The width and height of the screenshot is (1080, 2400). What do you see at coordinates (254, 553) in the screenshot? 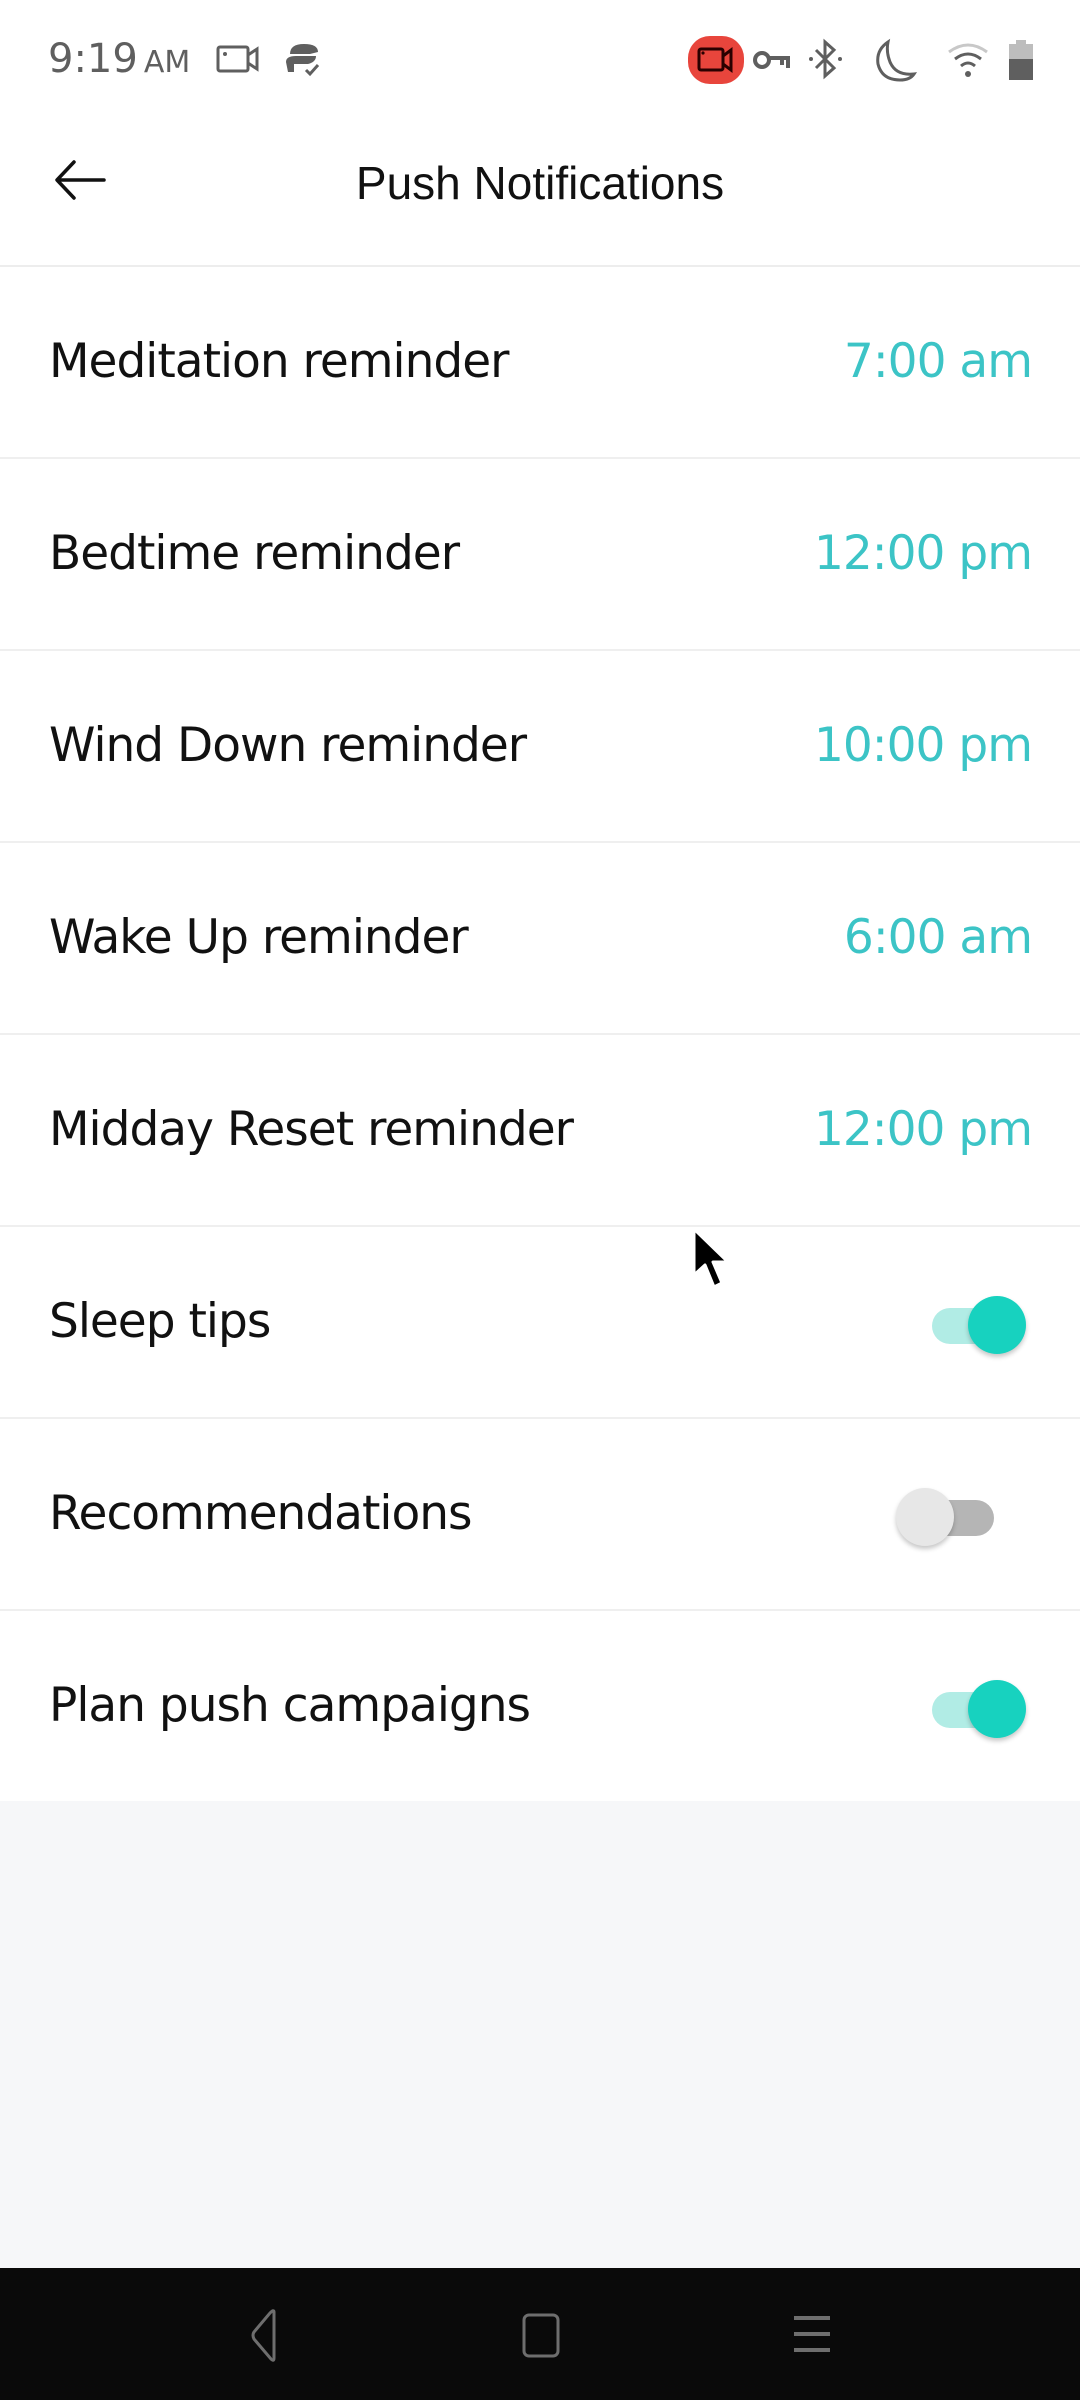
I see `reminder-label: Bedtime reminder` at bounding box center [254, 553].